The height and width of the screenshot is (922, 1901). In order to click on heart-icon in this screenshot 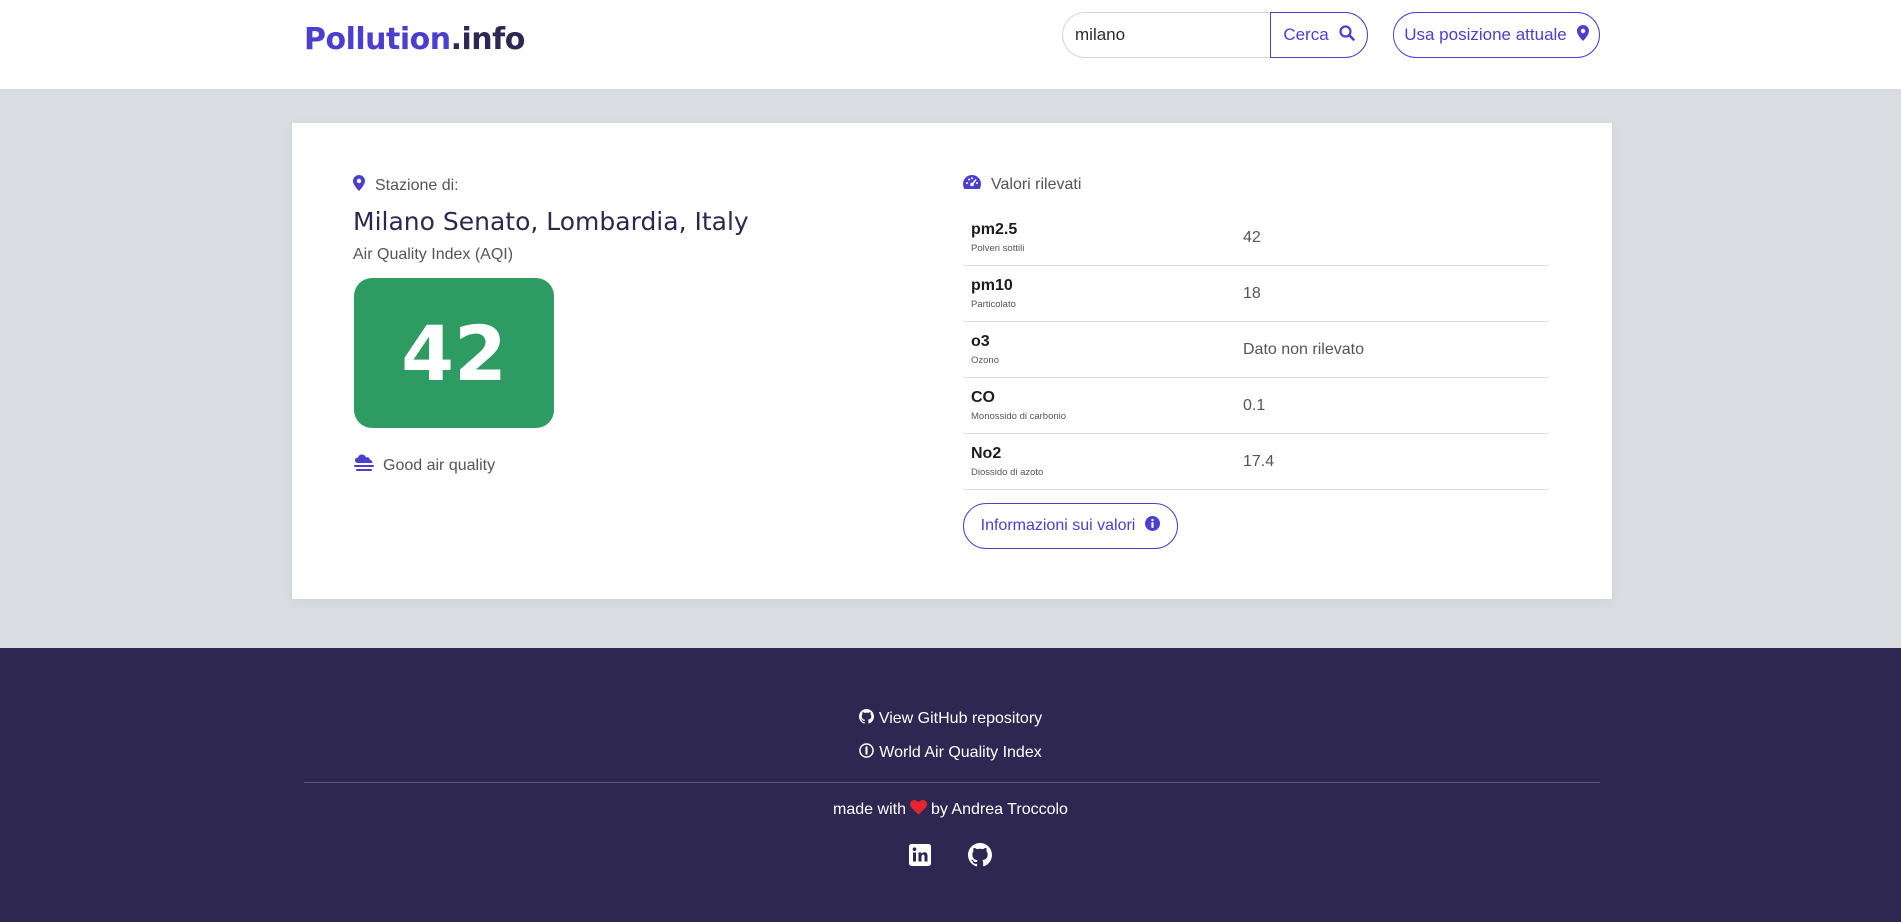, I will do `click(918, 810)`.